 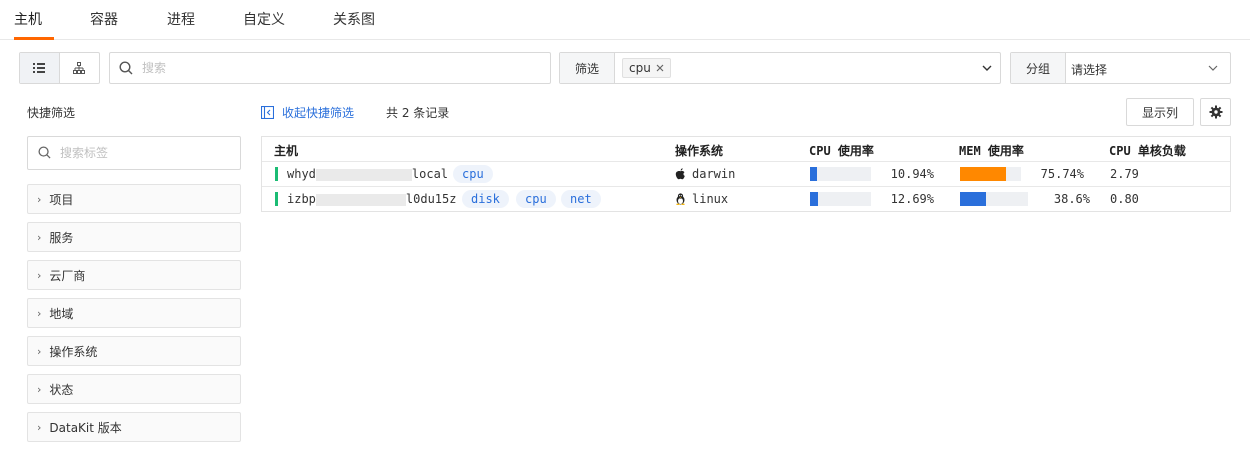 What do you see at coordinates (991, 150) in the screenshot?
I see `column-header-mem: MEM 使用率` at bounding box center [991, 150].